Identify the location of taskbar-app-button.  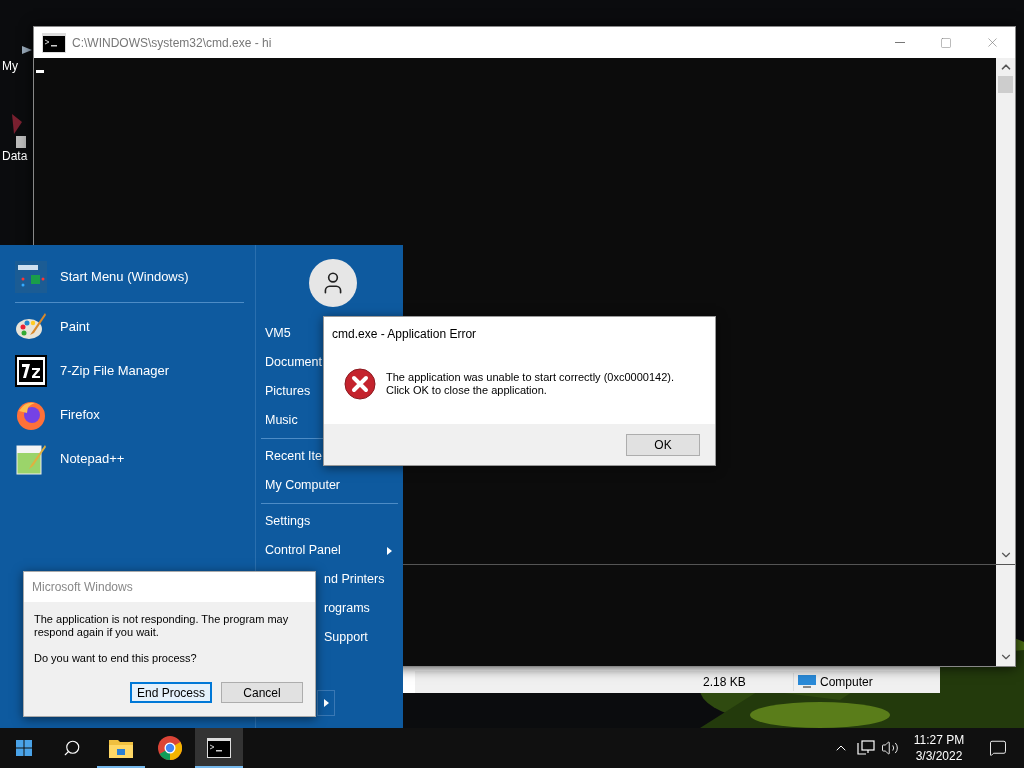
(219, 748).